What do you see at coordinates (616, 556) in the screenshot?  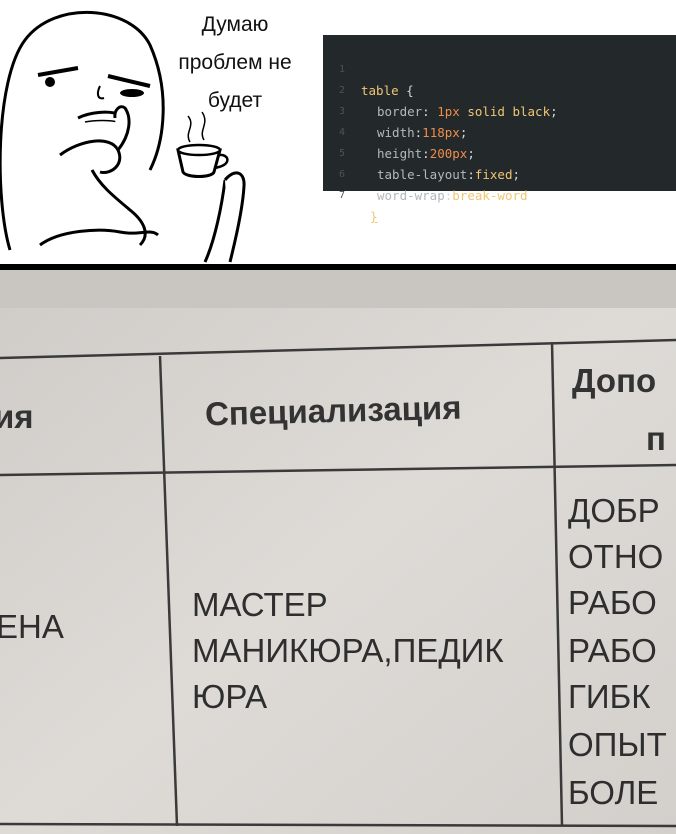 I see `right-column-line-2: ОТНО` at bounding box center [616, 556].